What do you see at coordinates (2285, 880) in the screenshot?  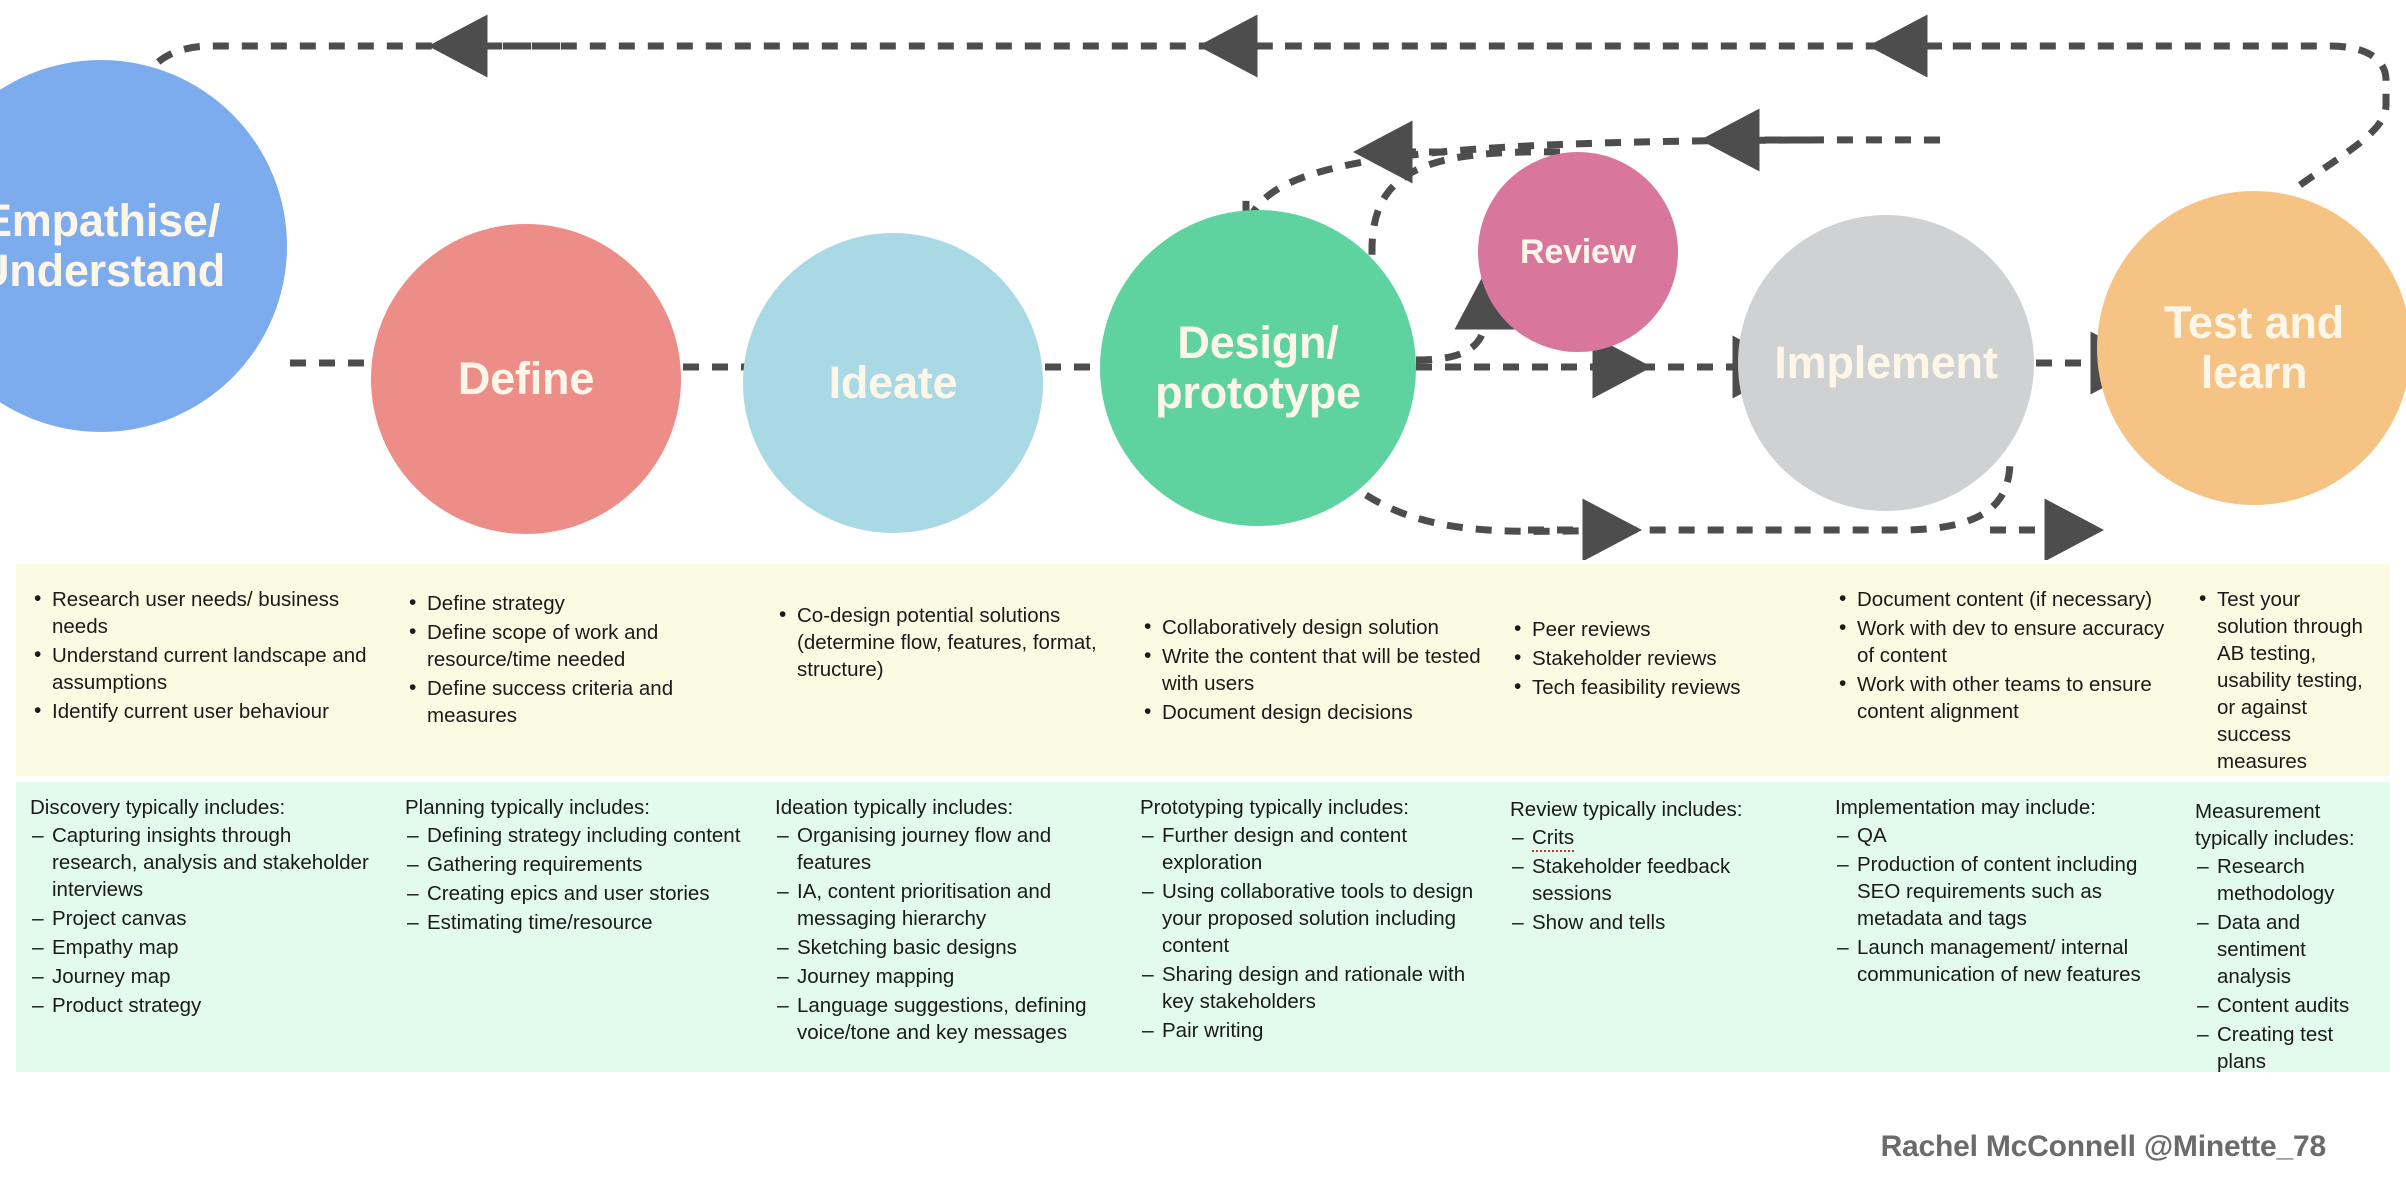 I see `list-item: Research methodology` at bounding box center [2285, 880].